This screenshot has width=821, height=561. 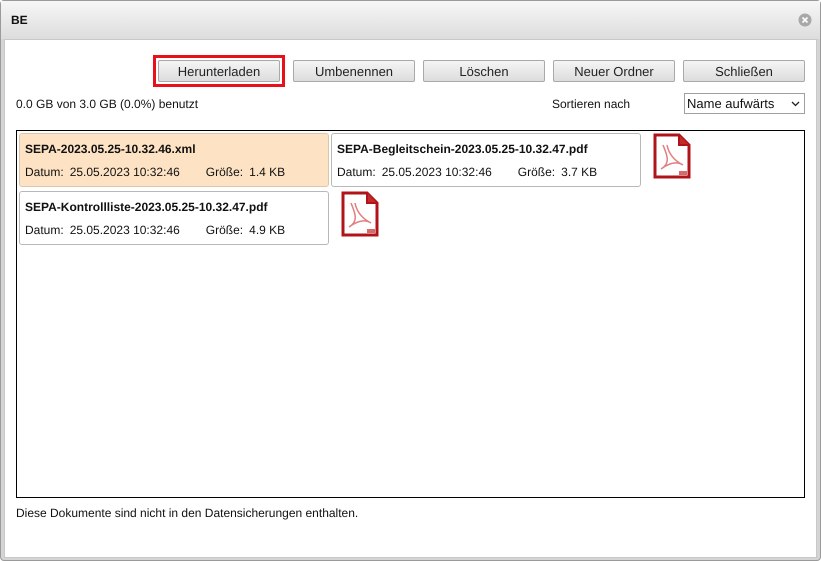 I want to click on toolbar-button: Herunterladen, so click(x=219, y=71).